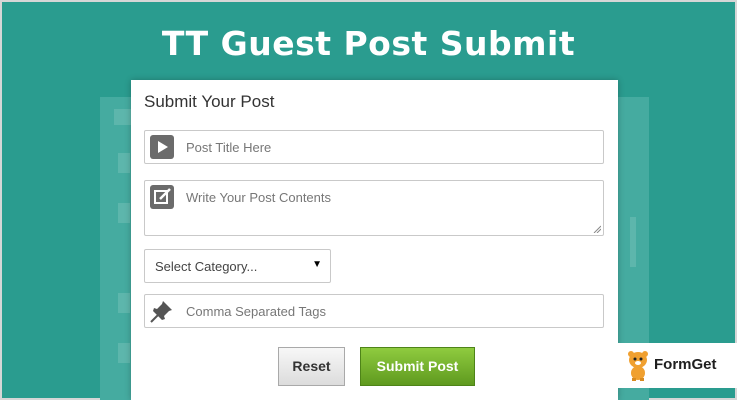  What do you see at coordinates (162, 311) in the screenshot?
I see `pin-icon` at bounding box center [162, 311].